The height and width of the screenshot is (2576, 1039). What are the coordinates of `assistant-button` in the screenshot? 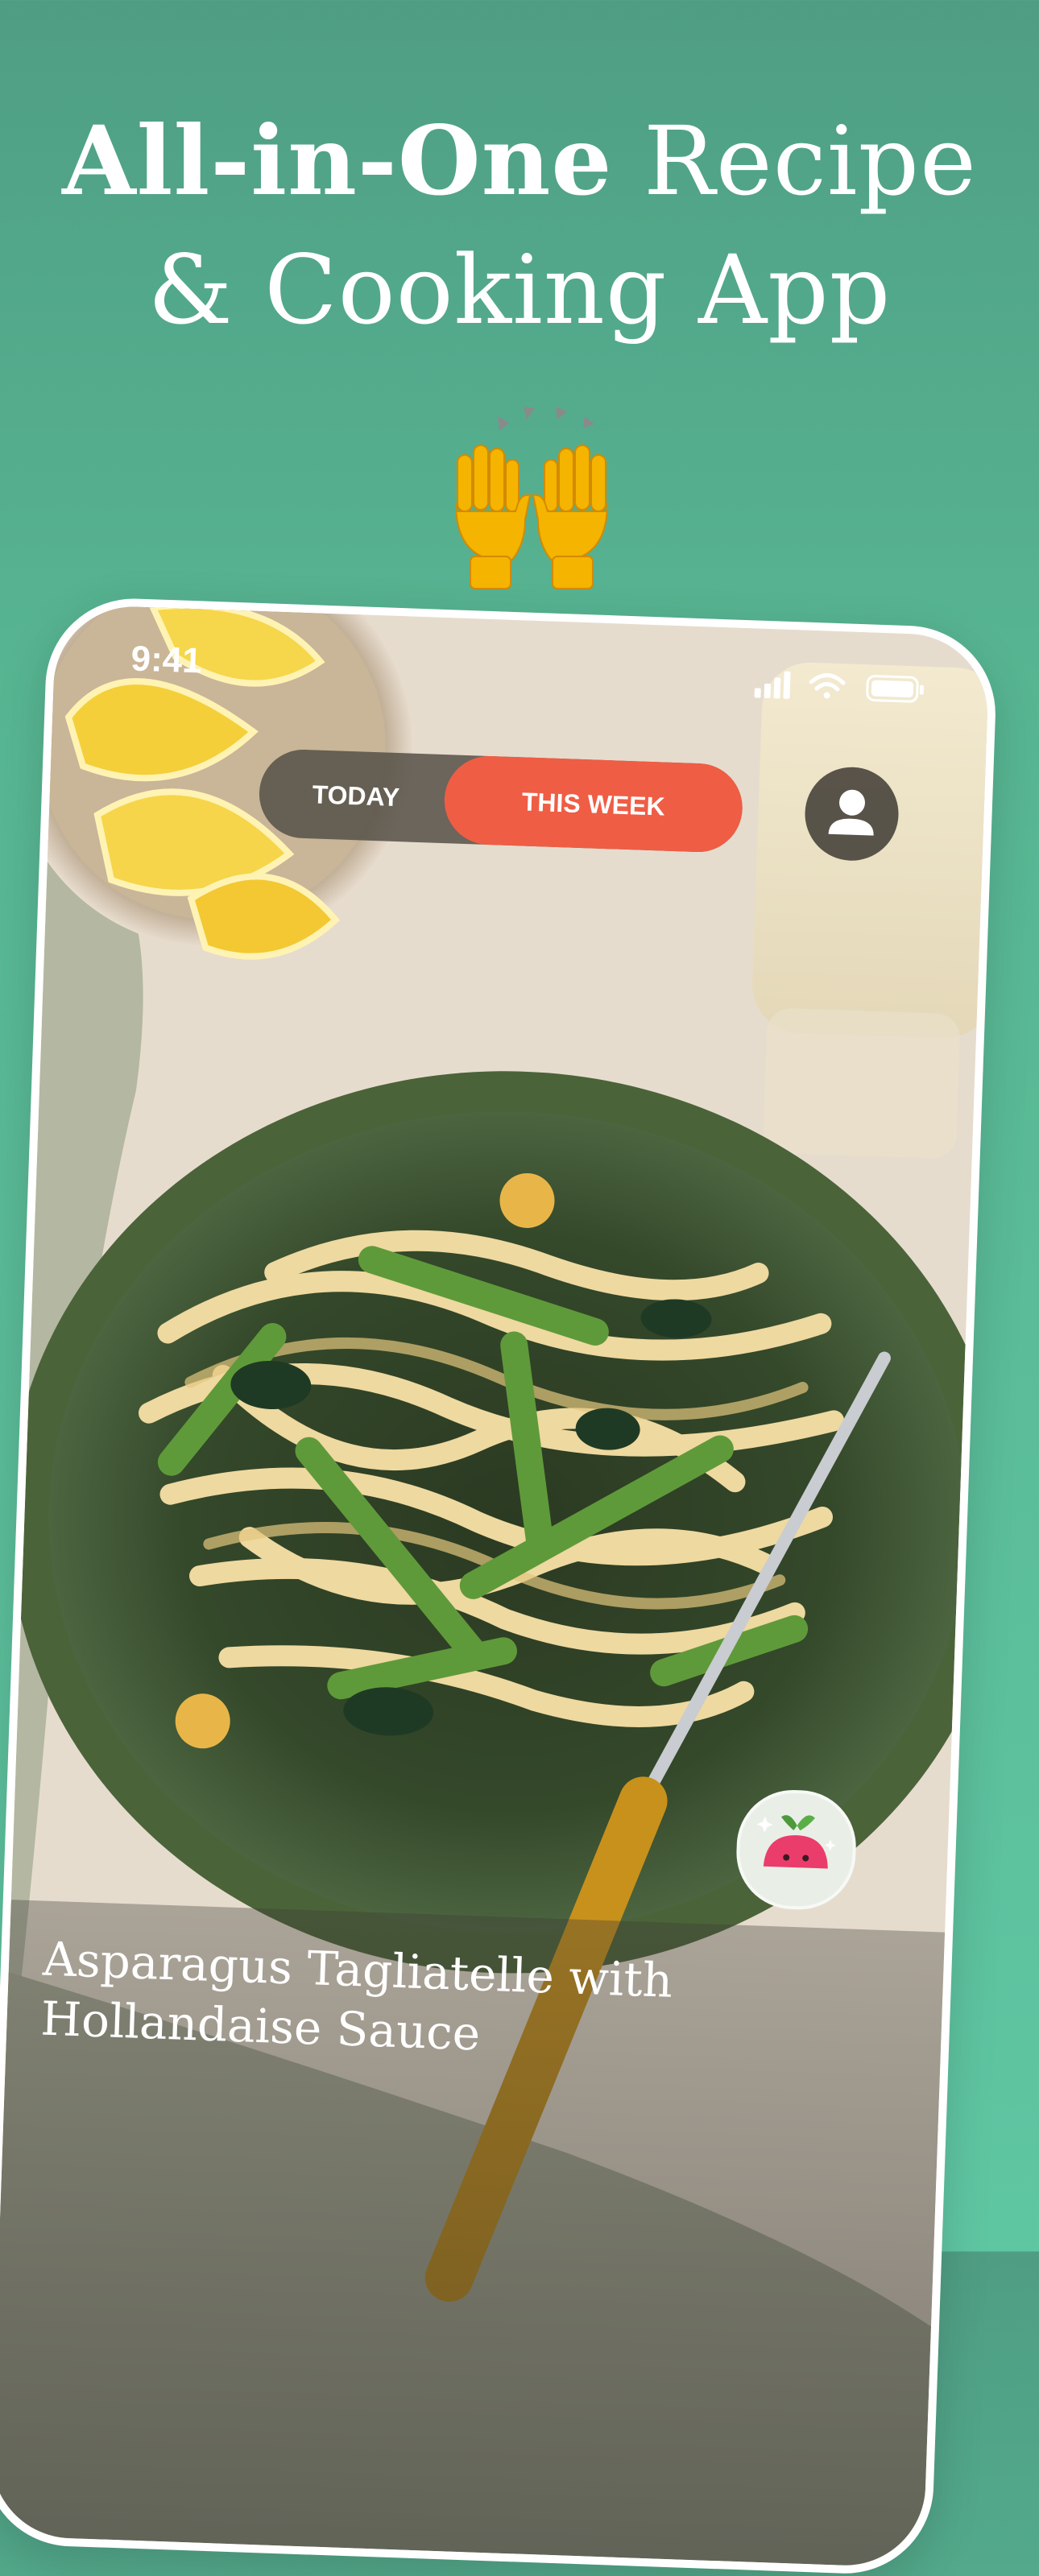 It's located at (797, 1850).